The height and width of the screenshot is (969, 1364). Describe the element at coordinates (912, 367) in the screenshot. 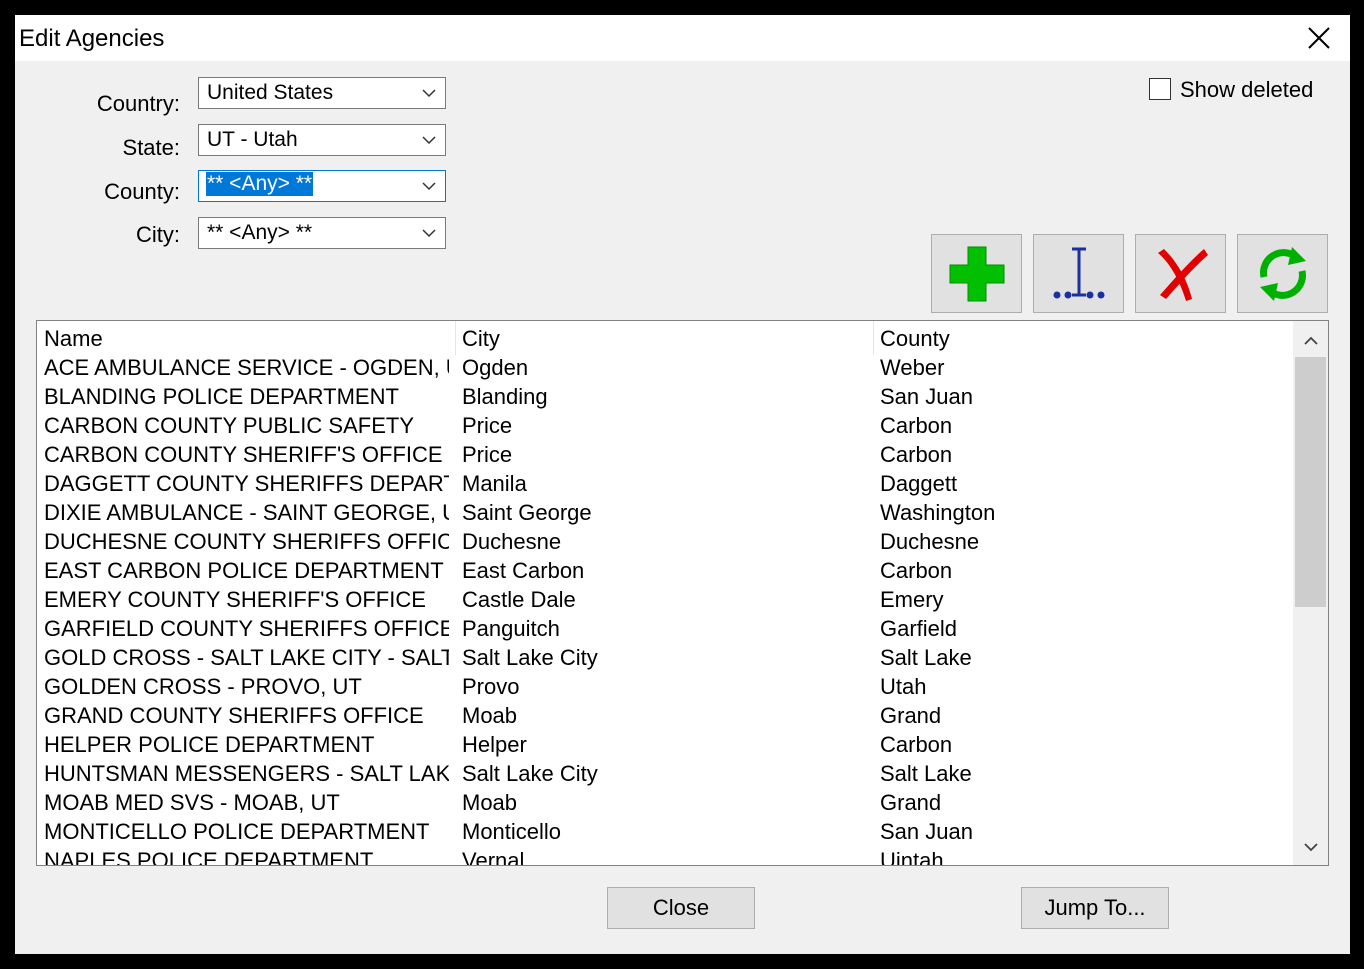

I see `cell-county: Weber` at that location.